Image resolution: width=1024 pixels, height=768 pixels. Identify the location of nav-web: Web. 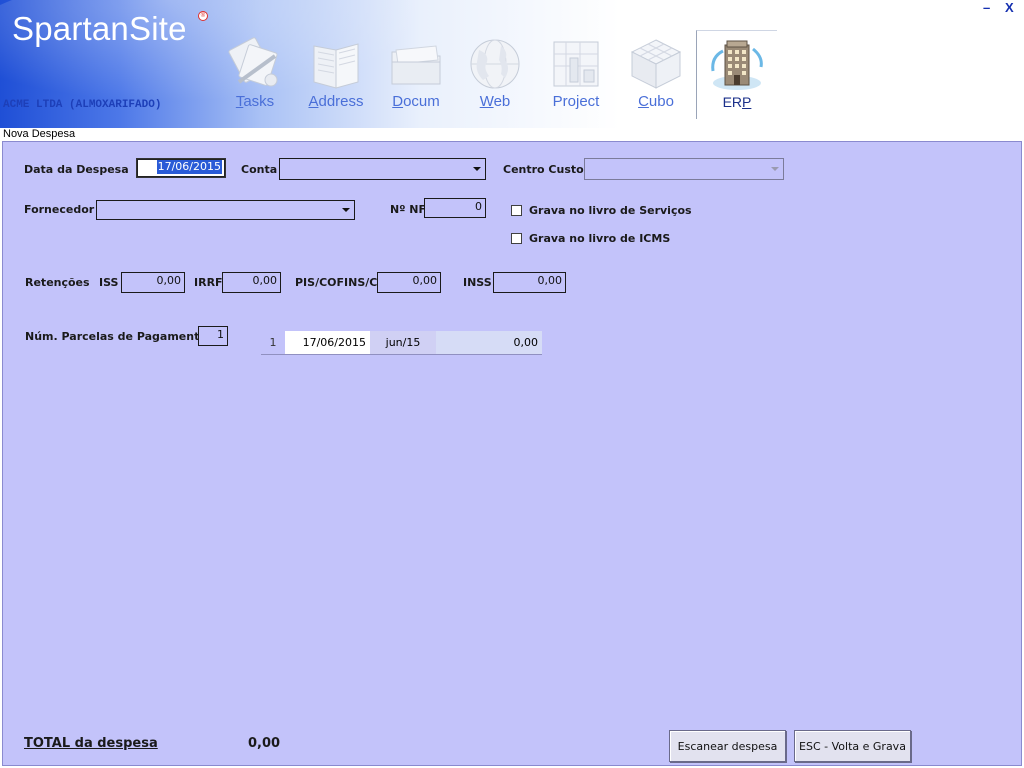
(495, 75).